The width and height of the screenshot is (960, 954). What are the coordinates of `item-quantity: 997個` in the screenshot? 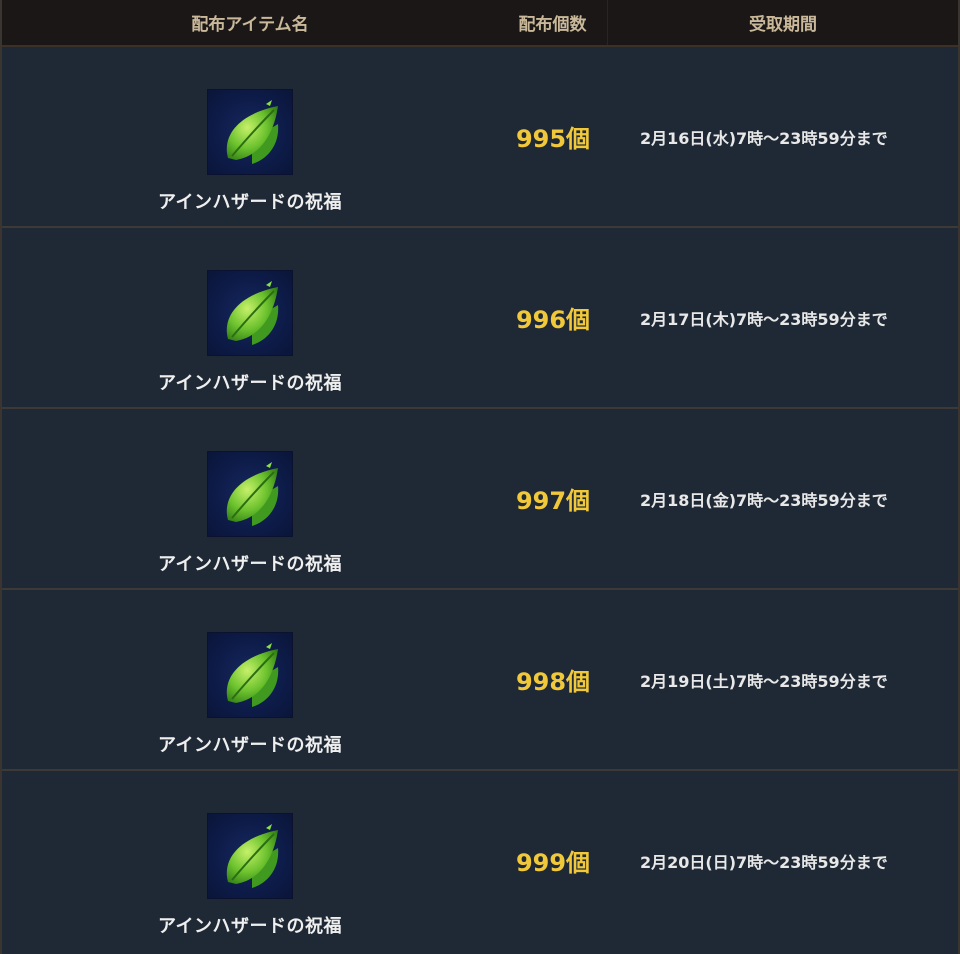 It's located at (553, 501).